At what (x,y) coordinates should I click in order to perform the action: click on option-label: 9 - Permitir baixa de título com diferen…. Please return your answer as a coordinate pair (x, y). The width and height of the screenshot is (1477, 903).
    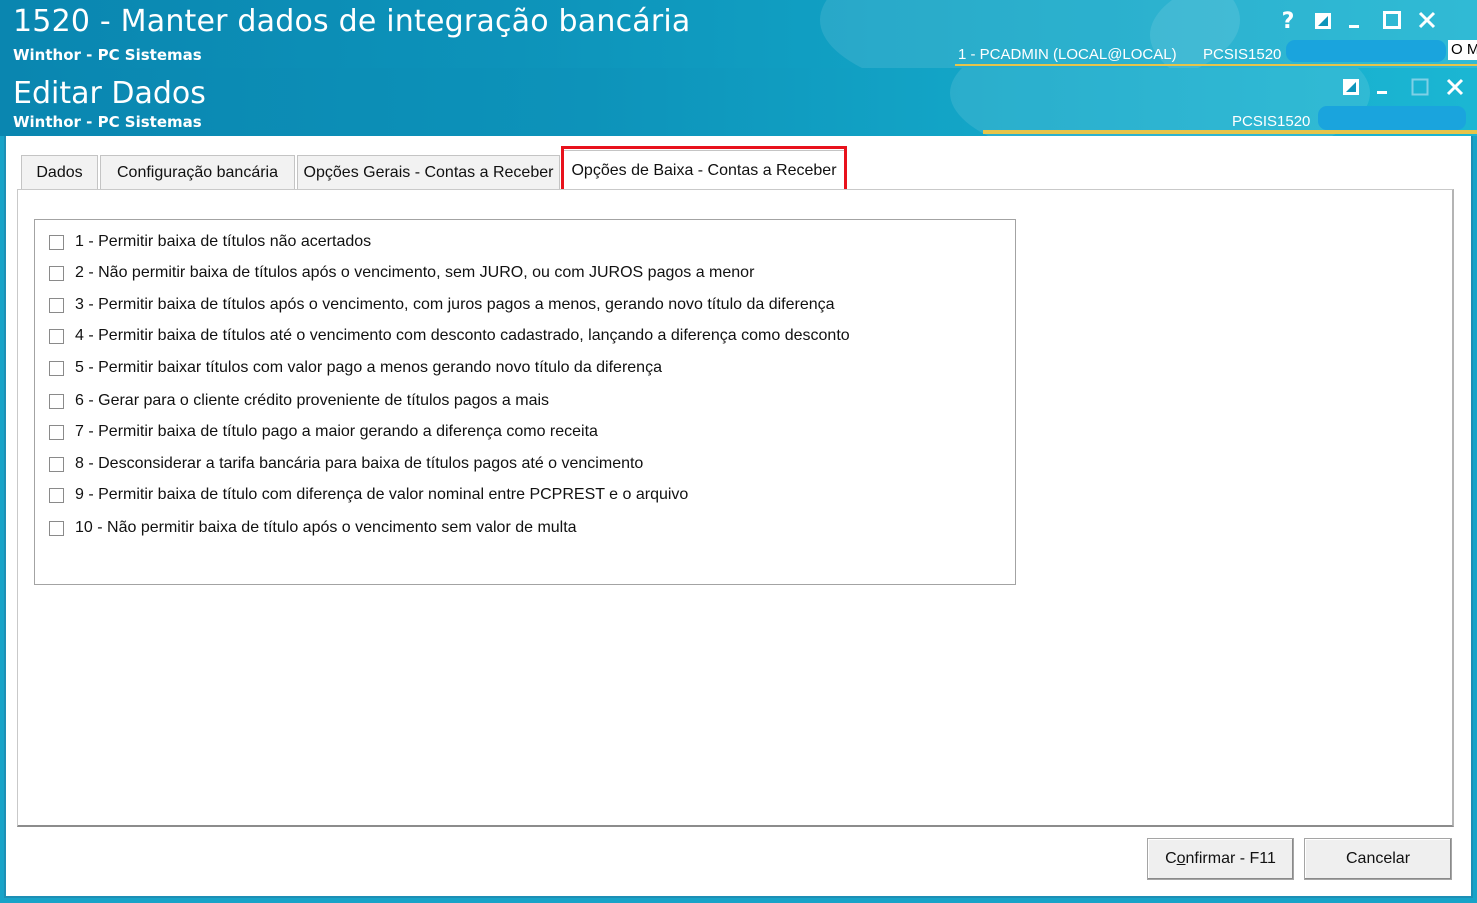
    Looking at the image, I should click on (382, 494).